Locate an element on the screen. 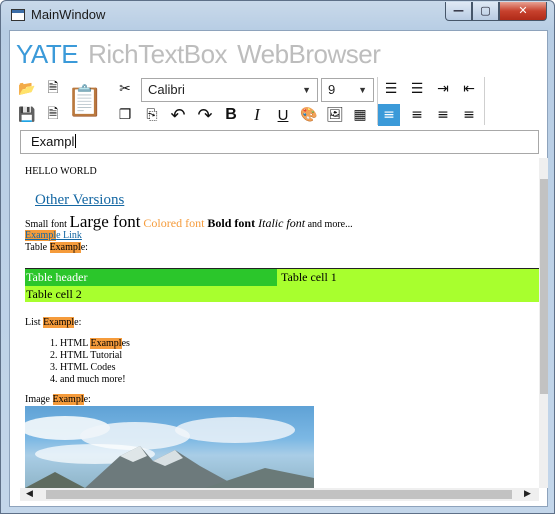 Image resolution: width=555 pixels, height=514 pixels. tab-yate: YATE is located at coordinates (47, 54).